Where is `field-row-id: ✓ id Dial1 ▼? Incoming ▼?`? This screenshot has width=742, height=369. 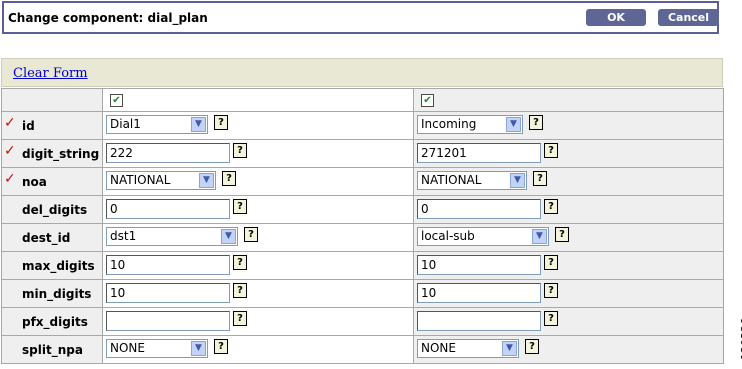 field-row-id: ✓ id Dial1 ▼? Incoming ▼? is located at coordinates (362, 125).